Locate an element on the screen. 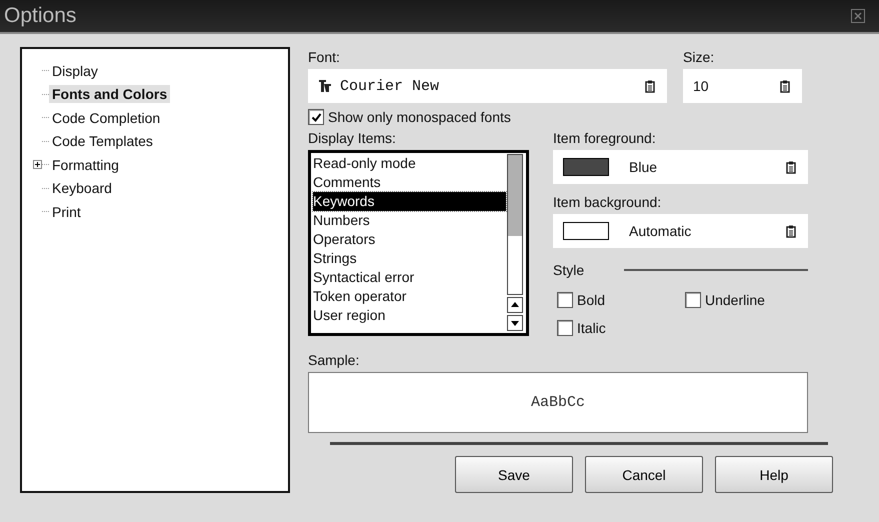 The image size is (879, 522). list-item: Numbers is located at coordinates (409, 220).